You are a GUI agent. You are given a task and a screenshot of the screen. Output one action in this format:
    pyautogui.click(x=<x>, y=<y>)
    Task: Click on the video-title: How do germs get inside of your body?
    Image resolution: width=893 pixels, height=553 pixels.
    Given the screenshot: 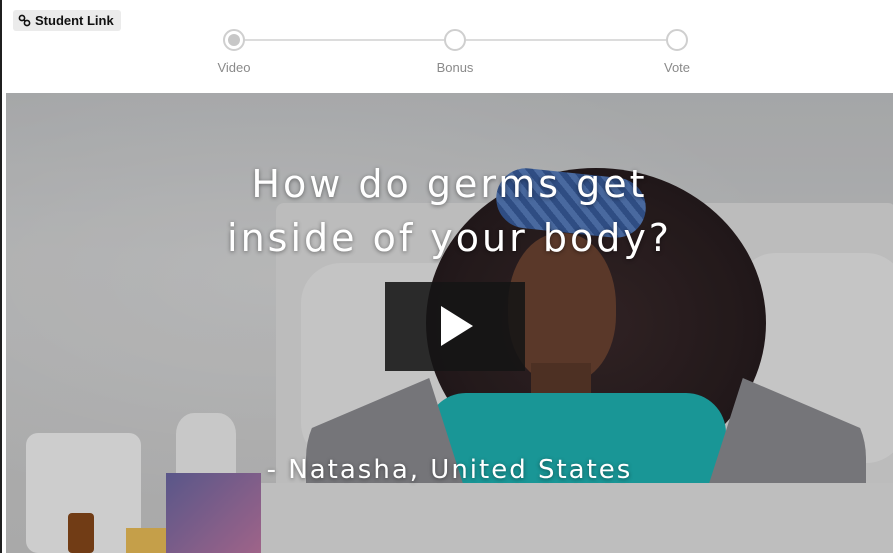 What is the action you would take?
    pyautogui.click(x=449, y=211)
    